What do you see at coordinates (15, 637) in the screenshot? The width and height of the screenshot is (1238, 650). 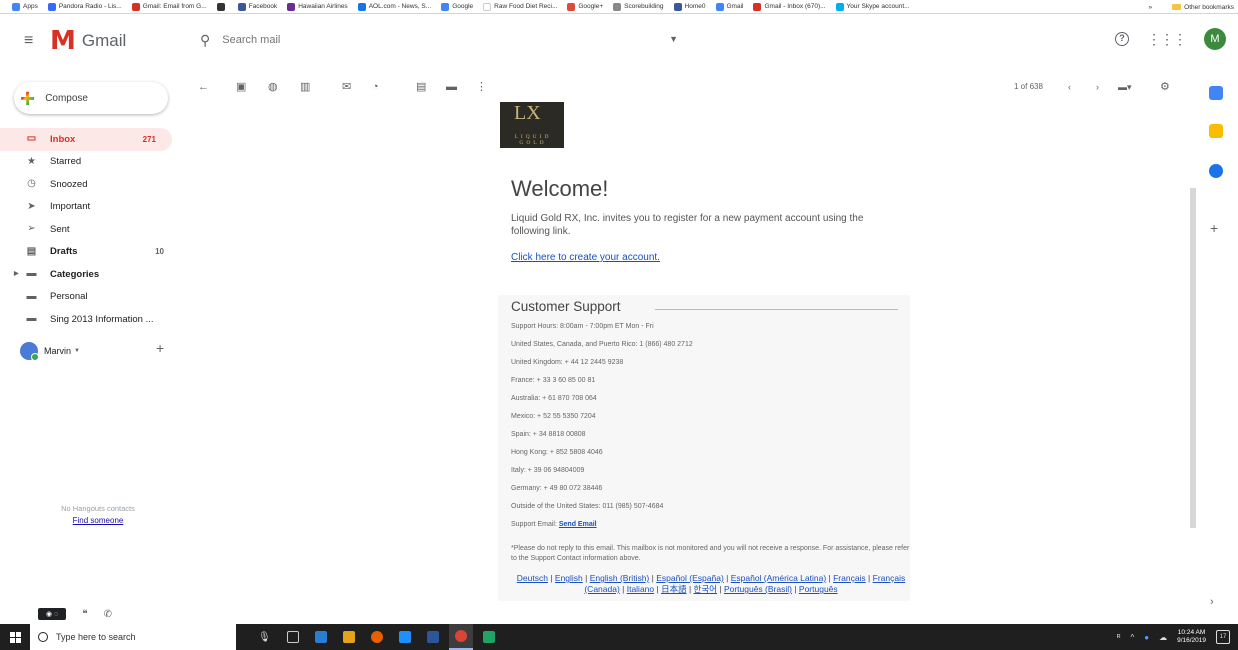 I see `start-button` at bounding box center [15, 637].